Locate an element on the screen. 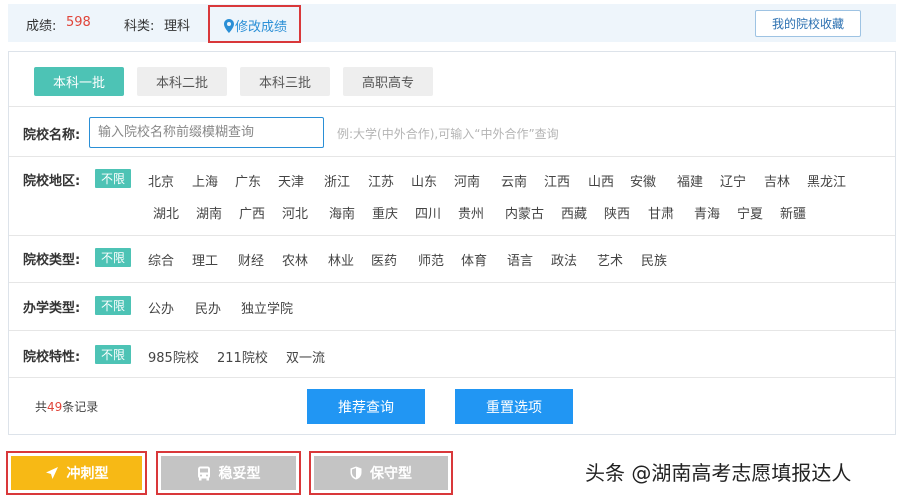 Image resolution: width=901 pixels, height=497 pixels. region-option: 天津 is located at coordinates (291, 180).